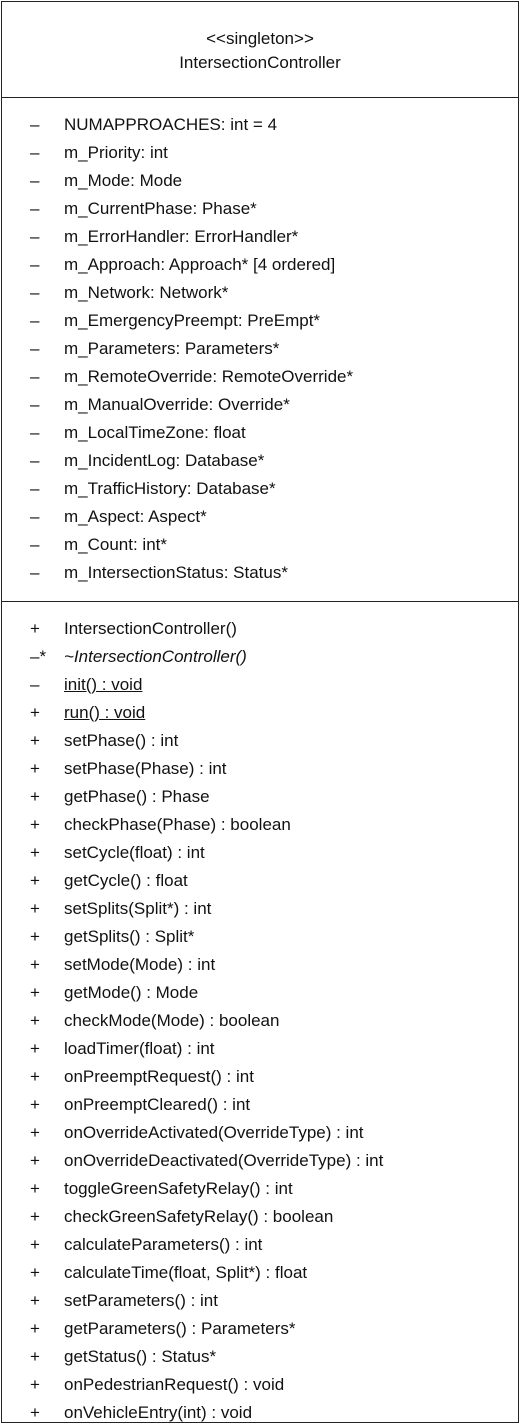  Describe the element at coordinates (103, 684) in the screenshot. I see `operation-row-text: init() : void` at that location.